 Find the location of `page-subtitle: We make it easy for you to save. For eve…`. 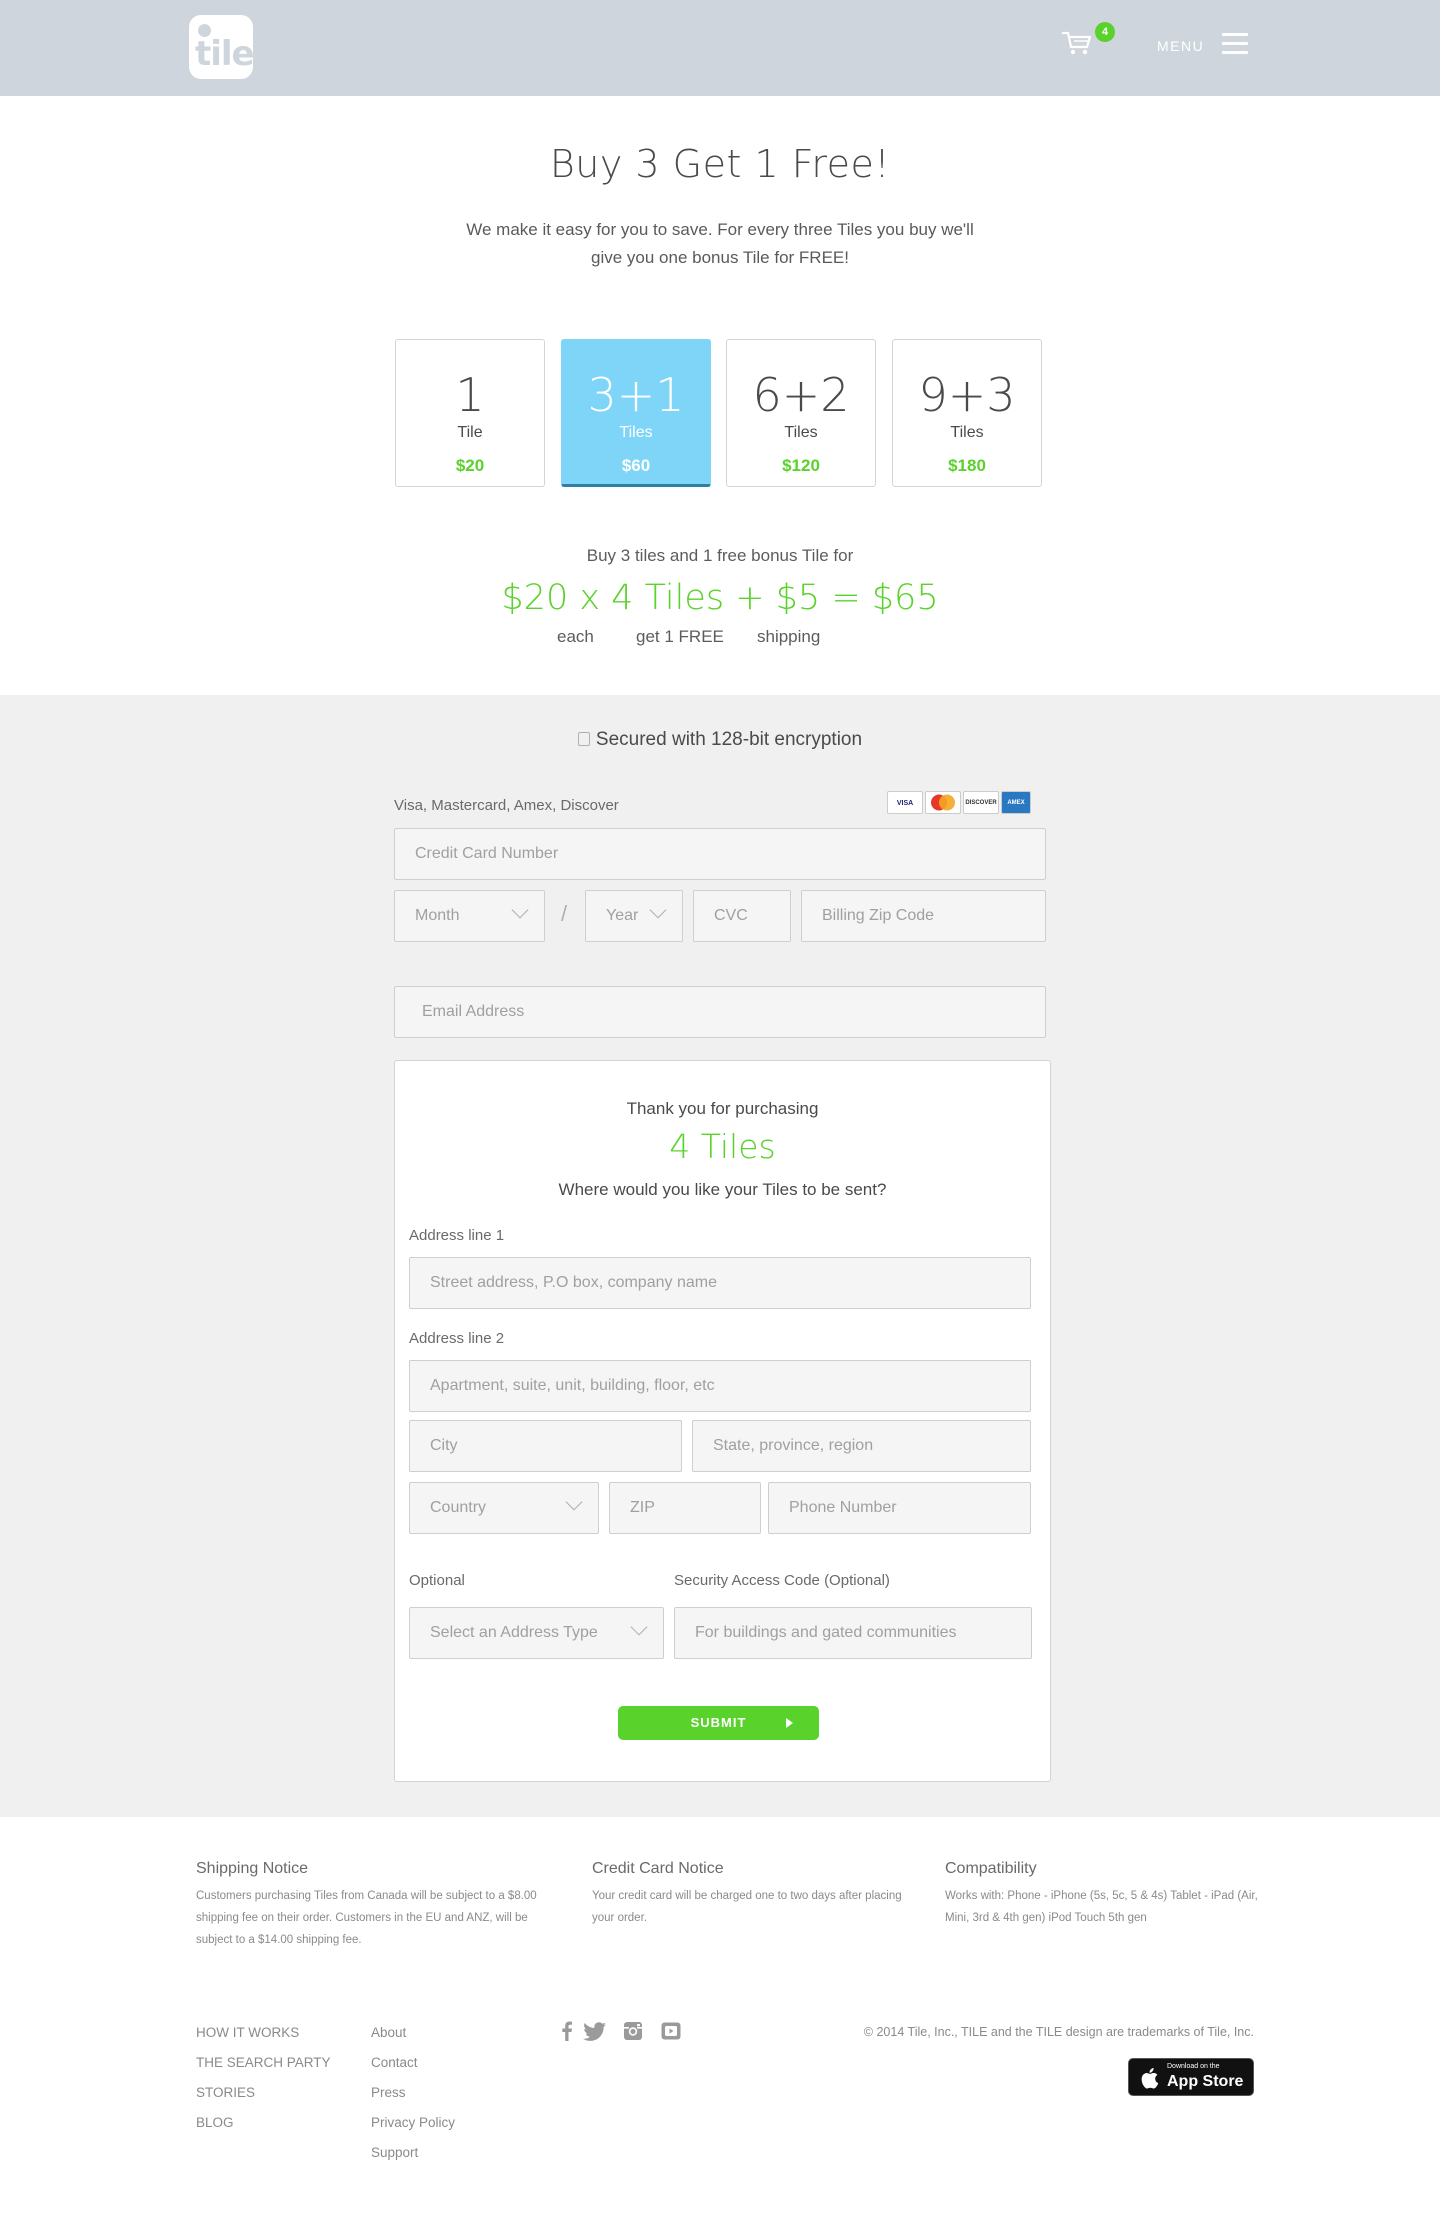

page-subtitle: We make it easy for you to save. For eve… is located at coordinates (720, 243).